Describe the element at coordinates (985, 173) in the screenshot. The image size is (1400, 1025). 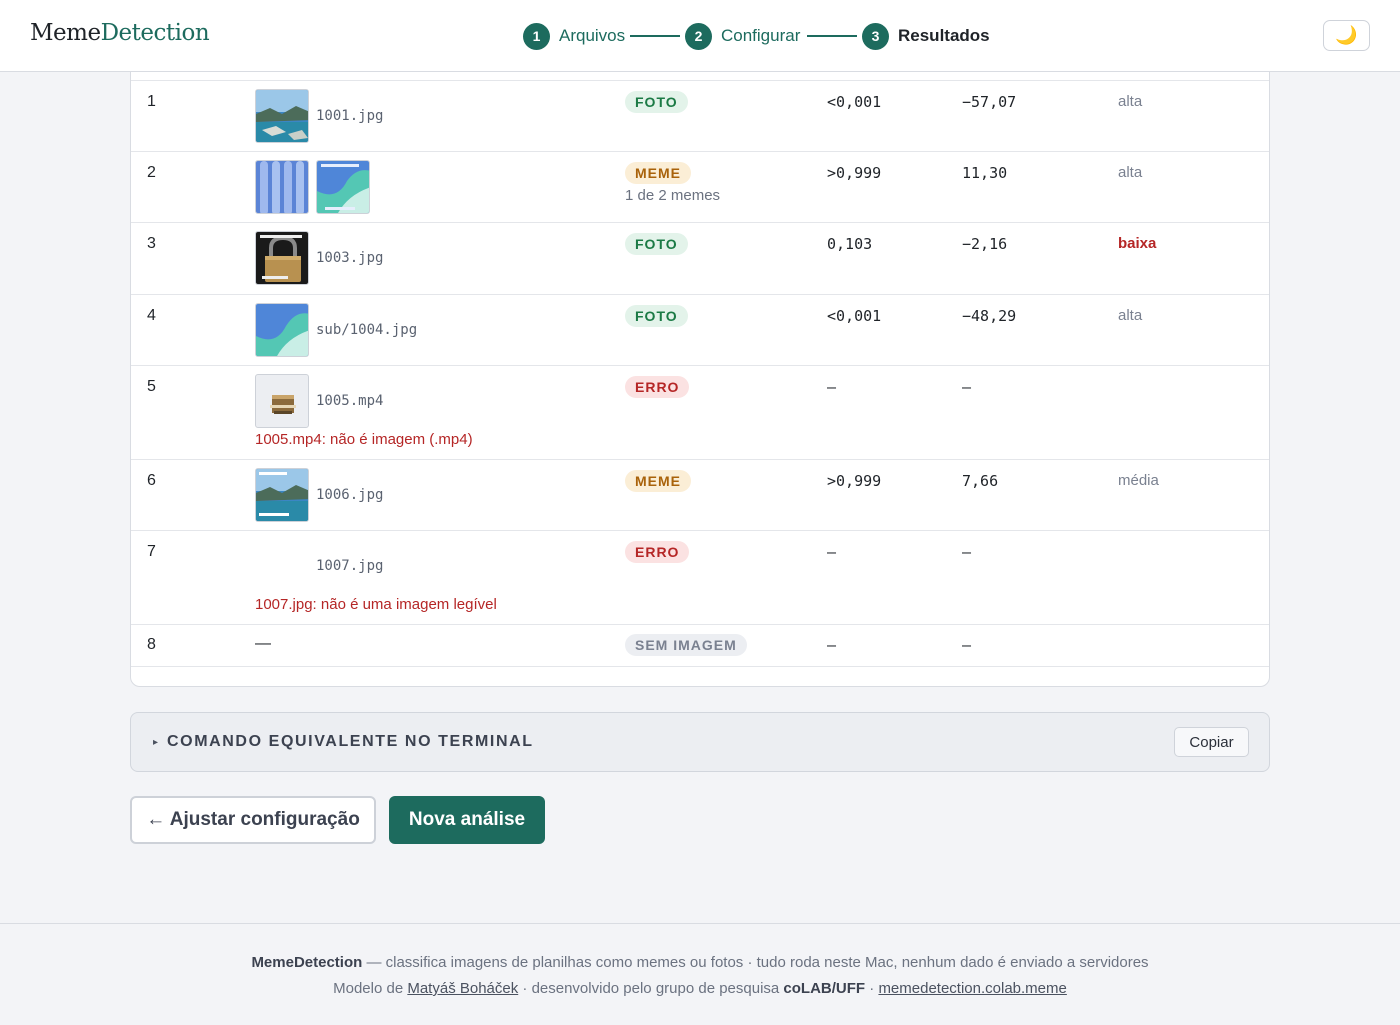
I see `score-value: 11,30` at that location.